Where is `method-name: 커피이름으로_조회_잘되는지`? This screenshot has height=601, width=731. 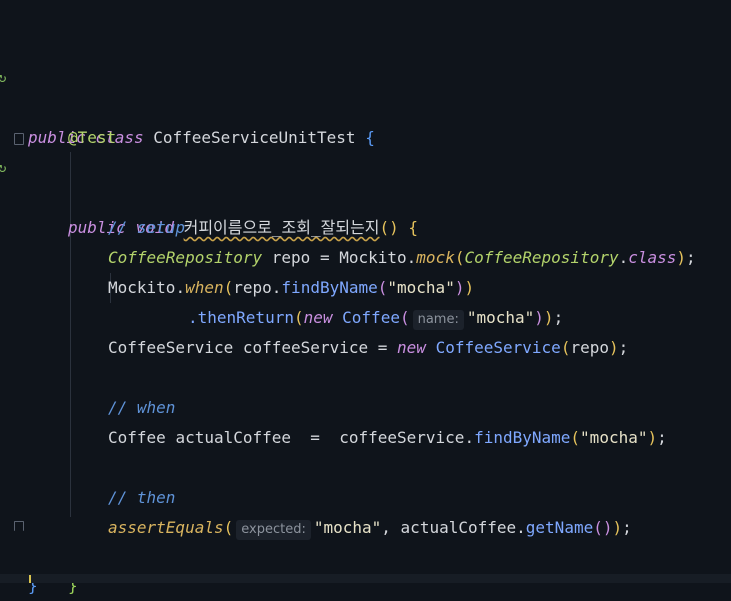
method-name: 커피이름으로_조회_잘되는지 is located at coordinates (281, 227).